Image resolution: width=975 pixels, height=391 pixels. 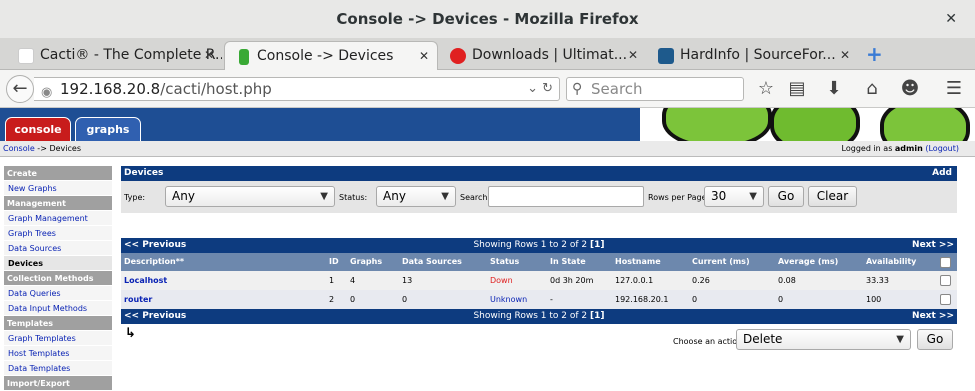 I want to click on device-id: 2, so click(x=332, y=299).